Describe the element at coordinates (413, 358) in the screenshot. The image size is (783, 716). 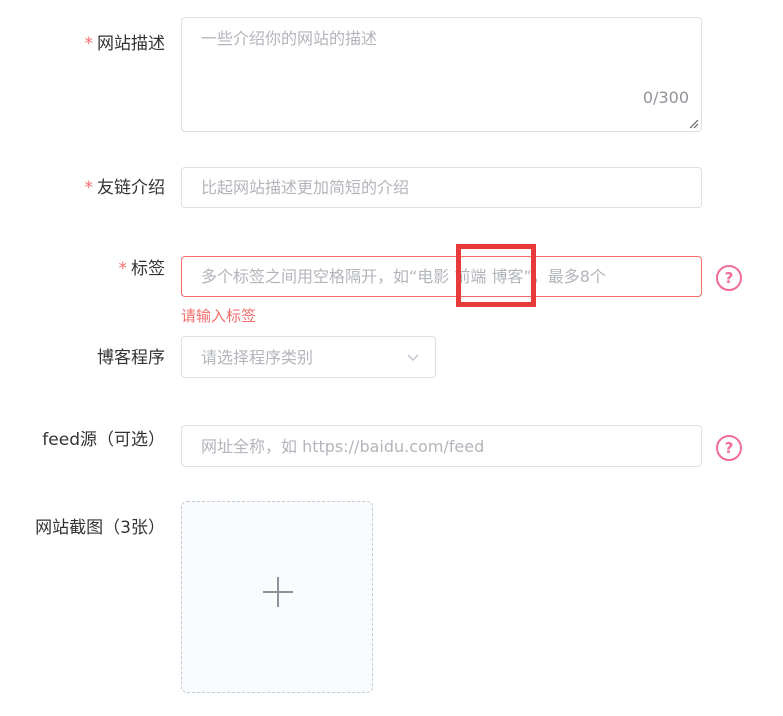
I see `chevron-down-icon` at that location.